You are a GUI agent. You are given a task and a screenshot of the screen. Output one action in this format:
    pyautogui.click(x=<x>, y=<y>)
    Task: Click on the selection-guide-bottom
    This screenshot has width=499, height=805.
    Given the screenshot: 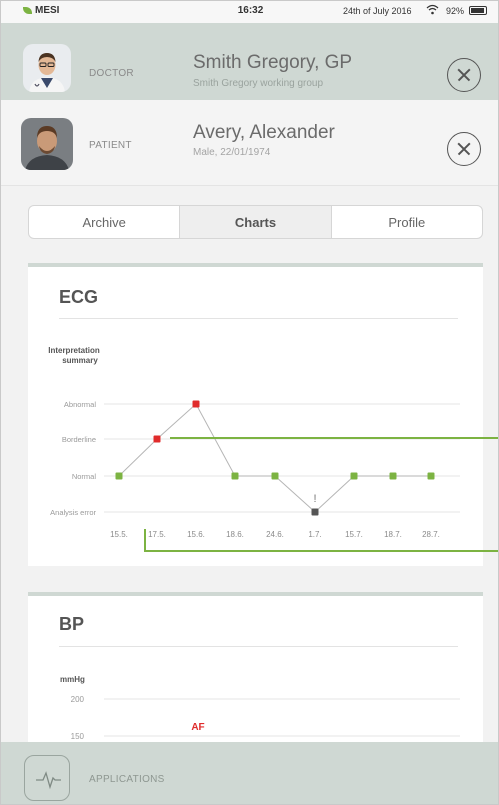 What is the action you would take?
    pyautogui.click(x=321, y=551)
    